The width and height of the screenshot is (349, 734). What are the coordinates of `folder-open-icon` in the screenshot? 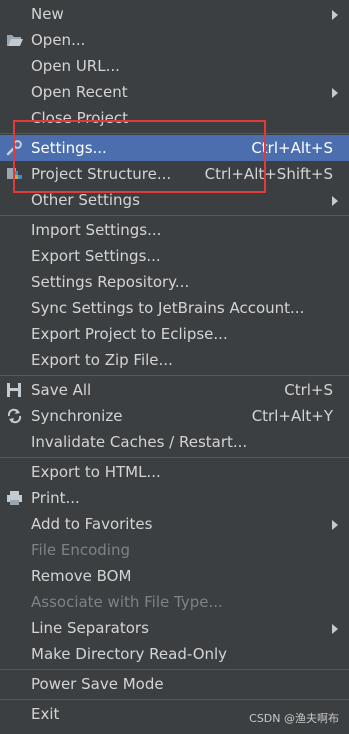 It's located at (15, 40).